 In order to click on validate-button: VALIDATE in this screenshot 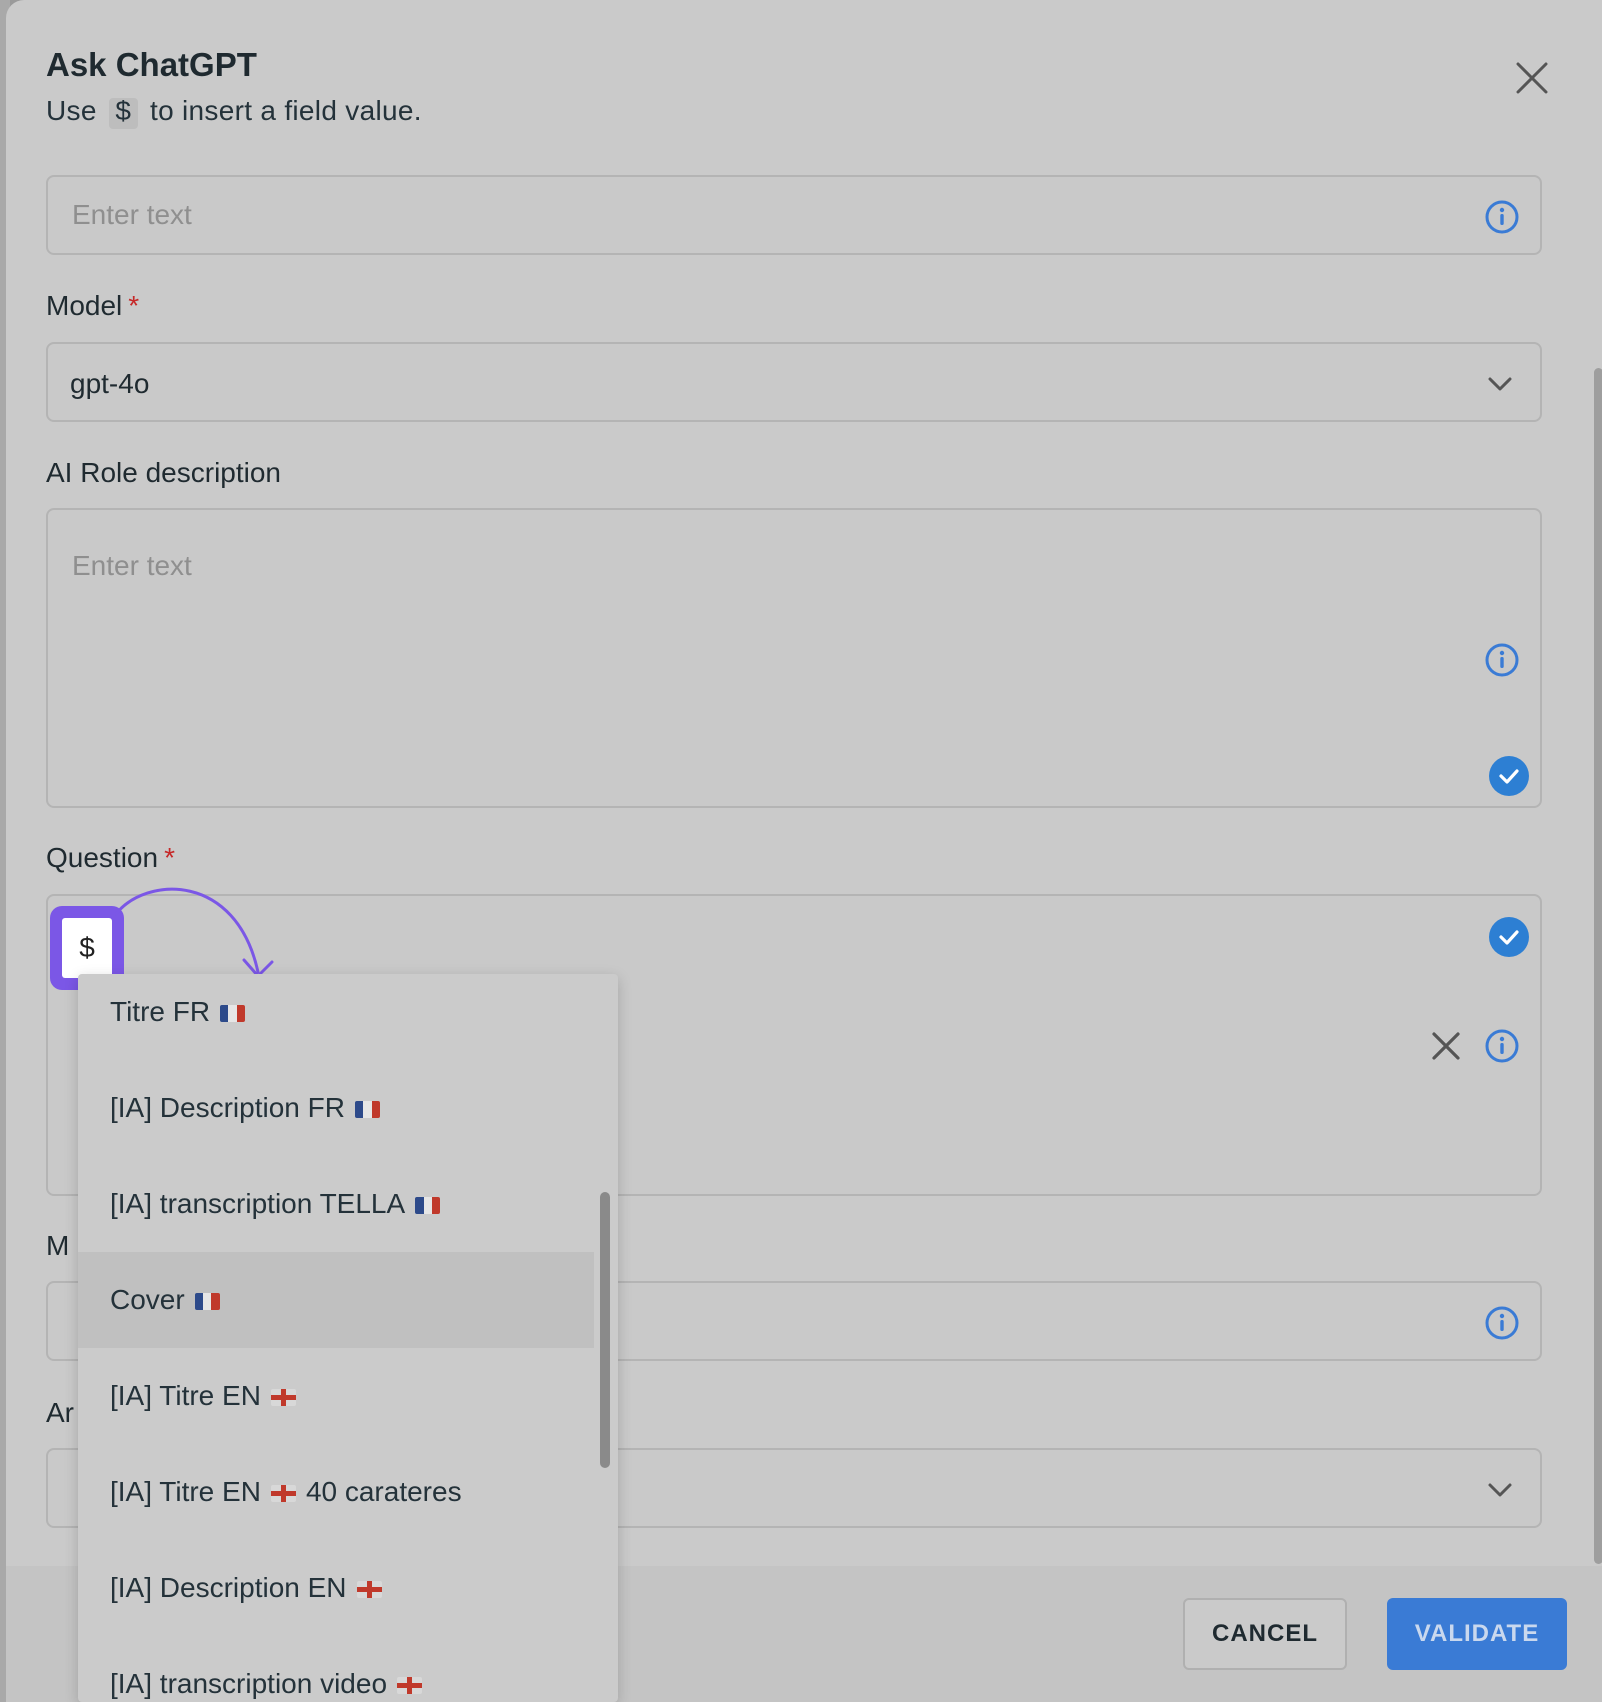, I will do `click(1477, 1634)`.